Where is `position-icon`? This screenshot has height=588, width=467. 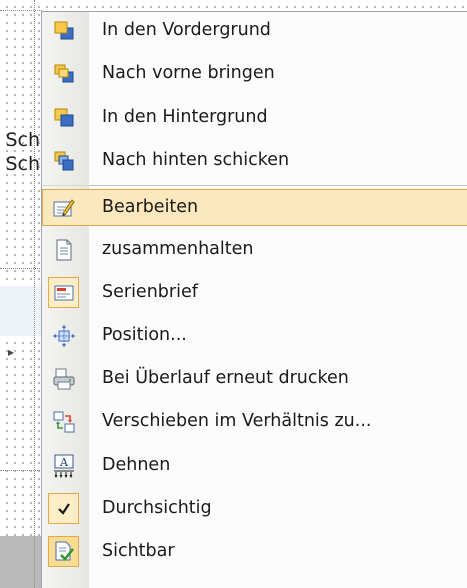 position-icon is located at coordinates (64, 336).